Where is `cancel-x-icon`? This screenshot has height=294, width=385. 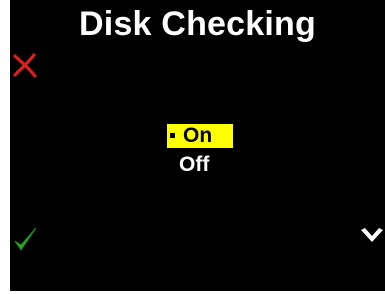 cancel-x-icon is located at coordinates (25, 65).